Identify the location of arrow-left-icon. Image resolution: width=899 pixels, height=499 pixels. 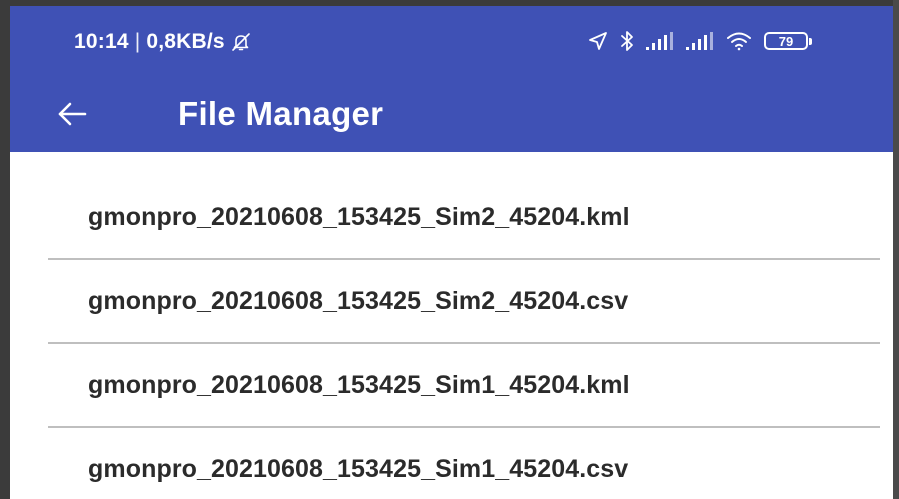
(72, 116).